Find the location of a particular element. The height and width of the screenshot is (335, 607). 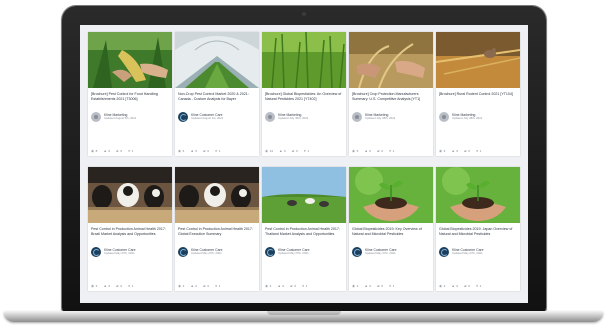

card-author: Kline Marketing Updated July 30th, 2021 is located at coordinates (304, 117).